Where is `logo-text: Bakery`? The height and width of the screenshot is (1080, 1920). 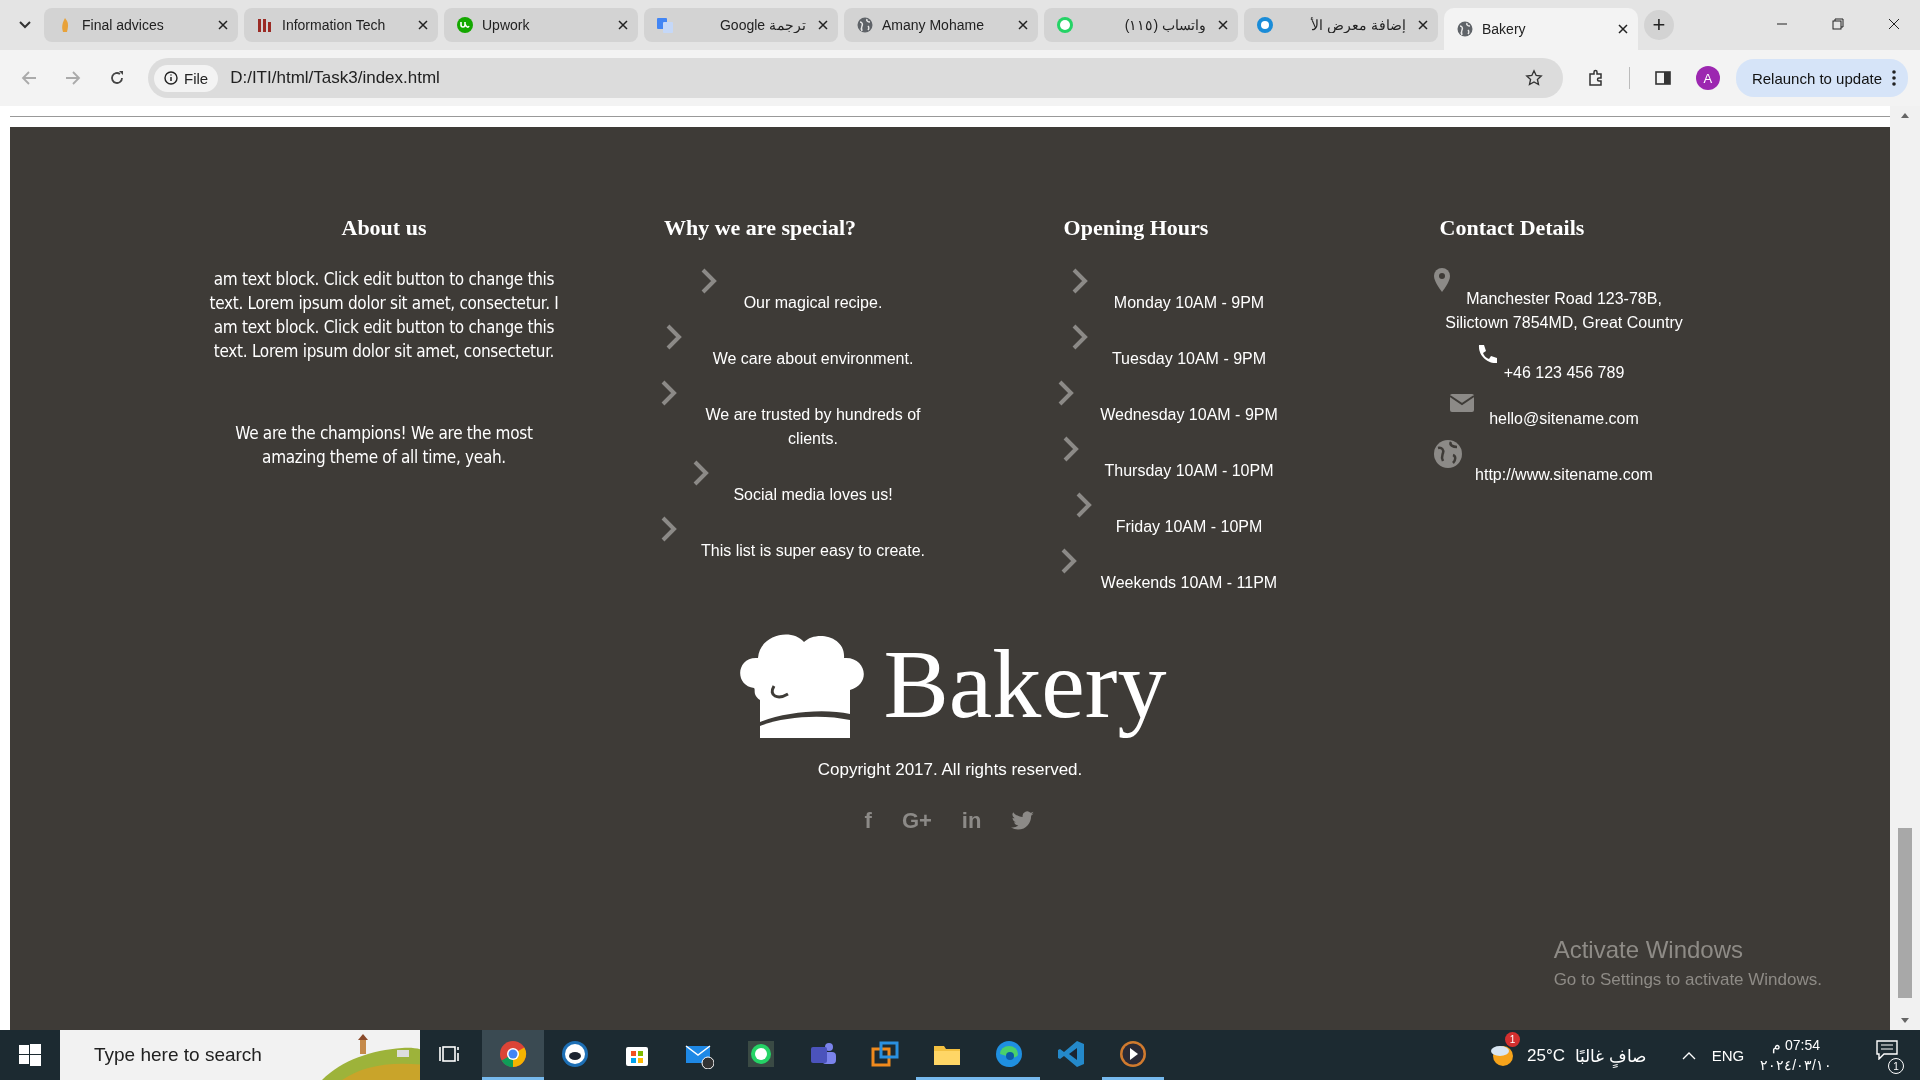 logo-text: Bakery is located at coordinates (1025, 684).